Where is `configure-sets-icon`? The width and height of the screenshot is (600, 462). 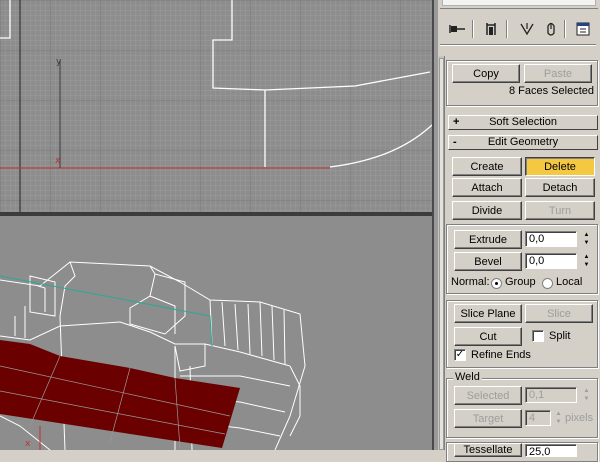
configure-sets-icon is located at coordinates (583, 29).